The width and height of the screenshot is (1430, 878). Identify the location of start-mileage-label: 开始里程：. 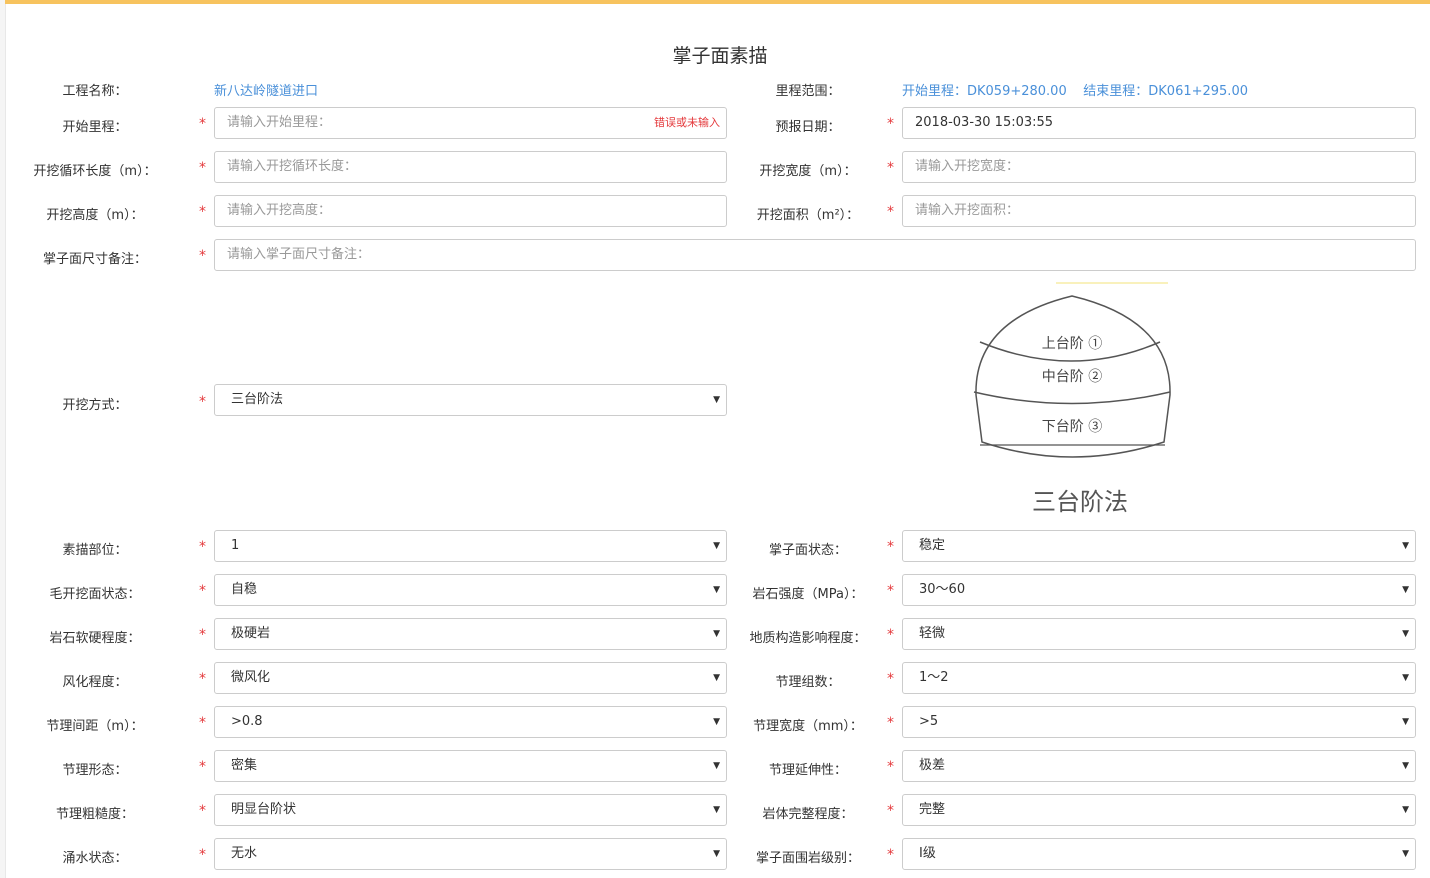
(95, 127).